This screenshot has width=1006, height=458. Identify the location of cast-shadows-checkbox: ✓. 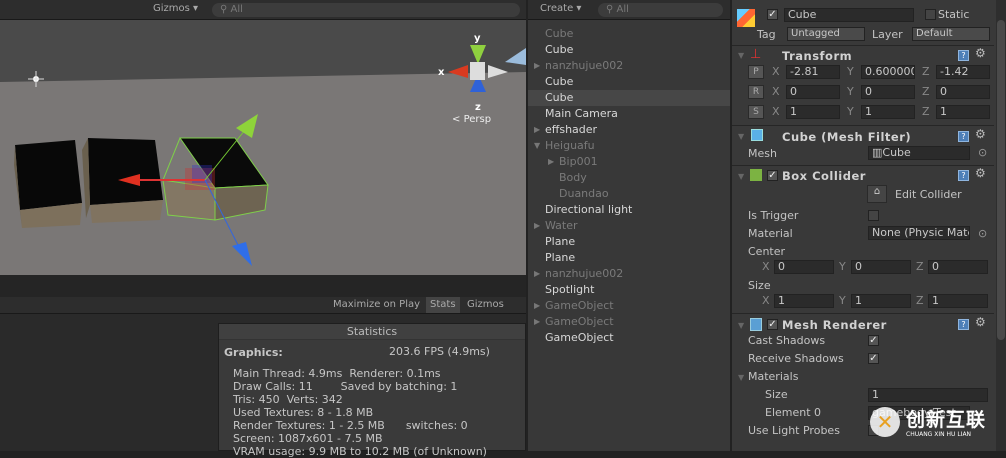
(873, 340).